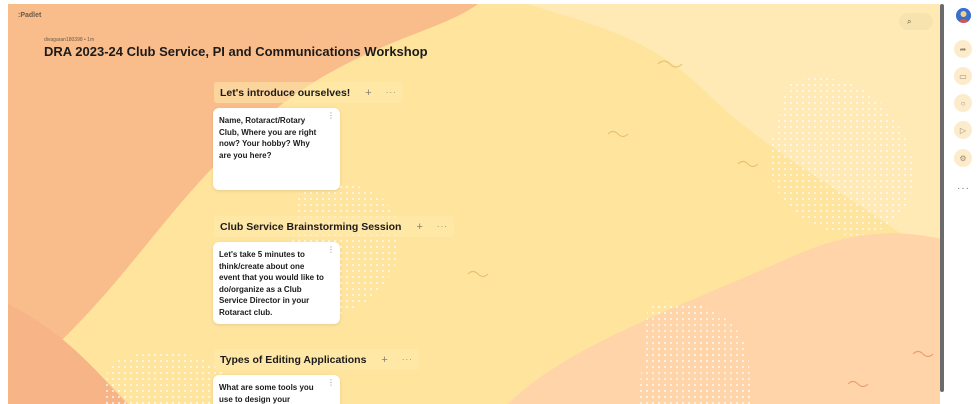  I want to click on search-icon: ⌕, so click(909, 21).